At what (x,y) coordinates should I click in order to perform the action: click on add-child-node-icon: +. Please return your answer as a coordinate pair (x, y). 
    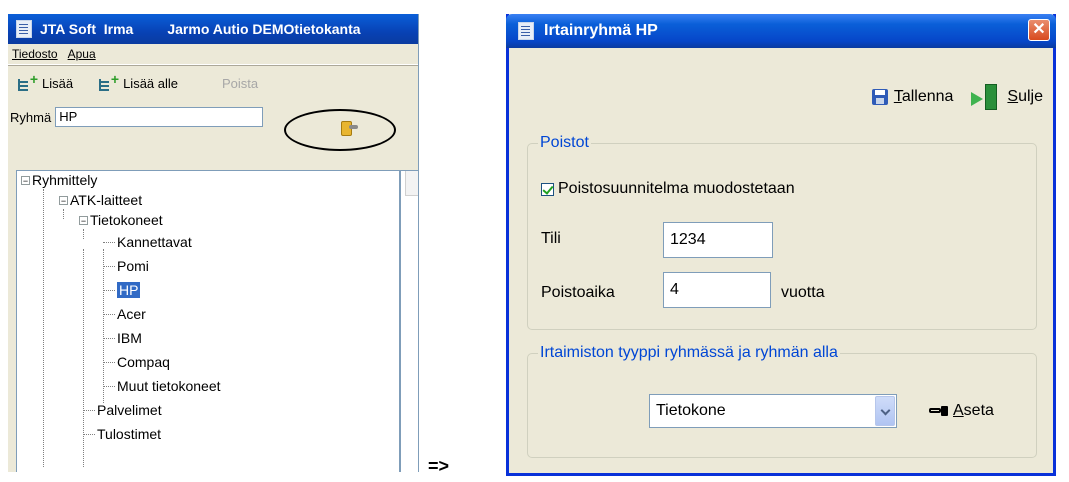
    Looking at the image, I should click on (108, 82).